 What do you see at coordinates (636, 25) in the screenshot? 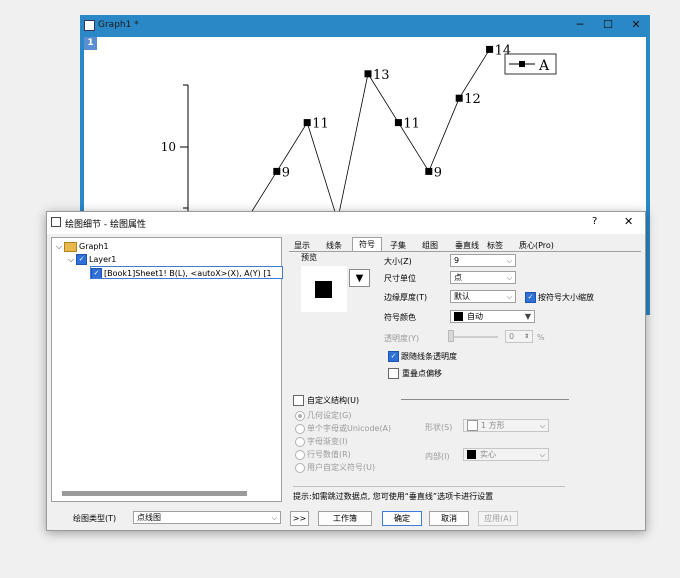
I see `close-button: ✕` at bounding box center [636, 25].